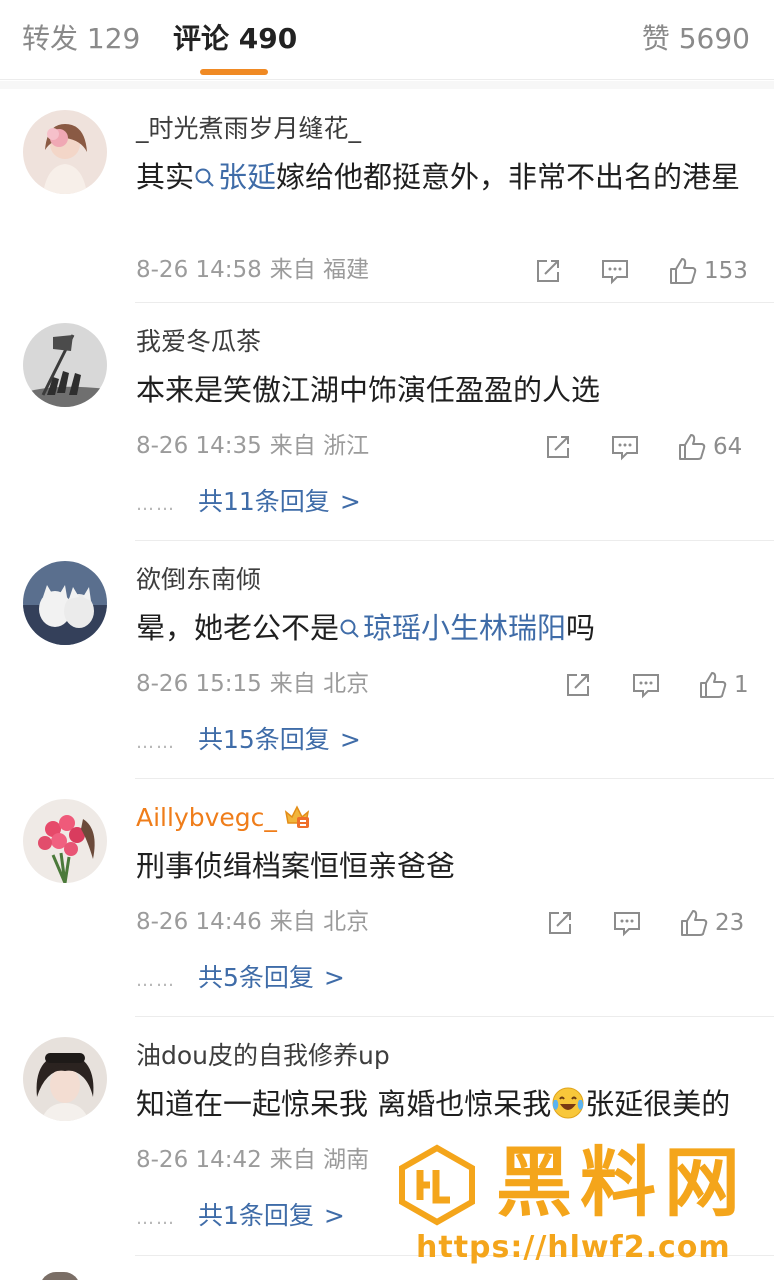 Image resolution: width=774 pixels, height=1280 pixels. What do you see at coordinates (568, 1103) in the screenshot?
I see `laughing-crying-emoji-icon` at bounding box center [568, 1103].